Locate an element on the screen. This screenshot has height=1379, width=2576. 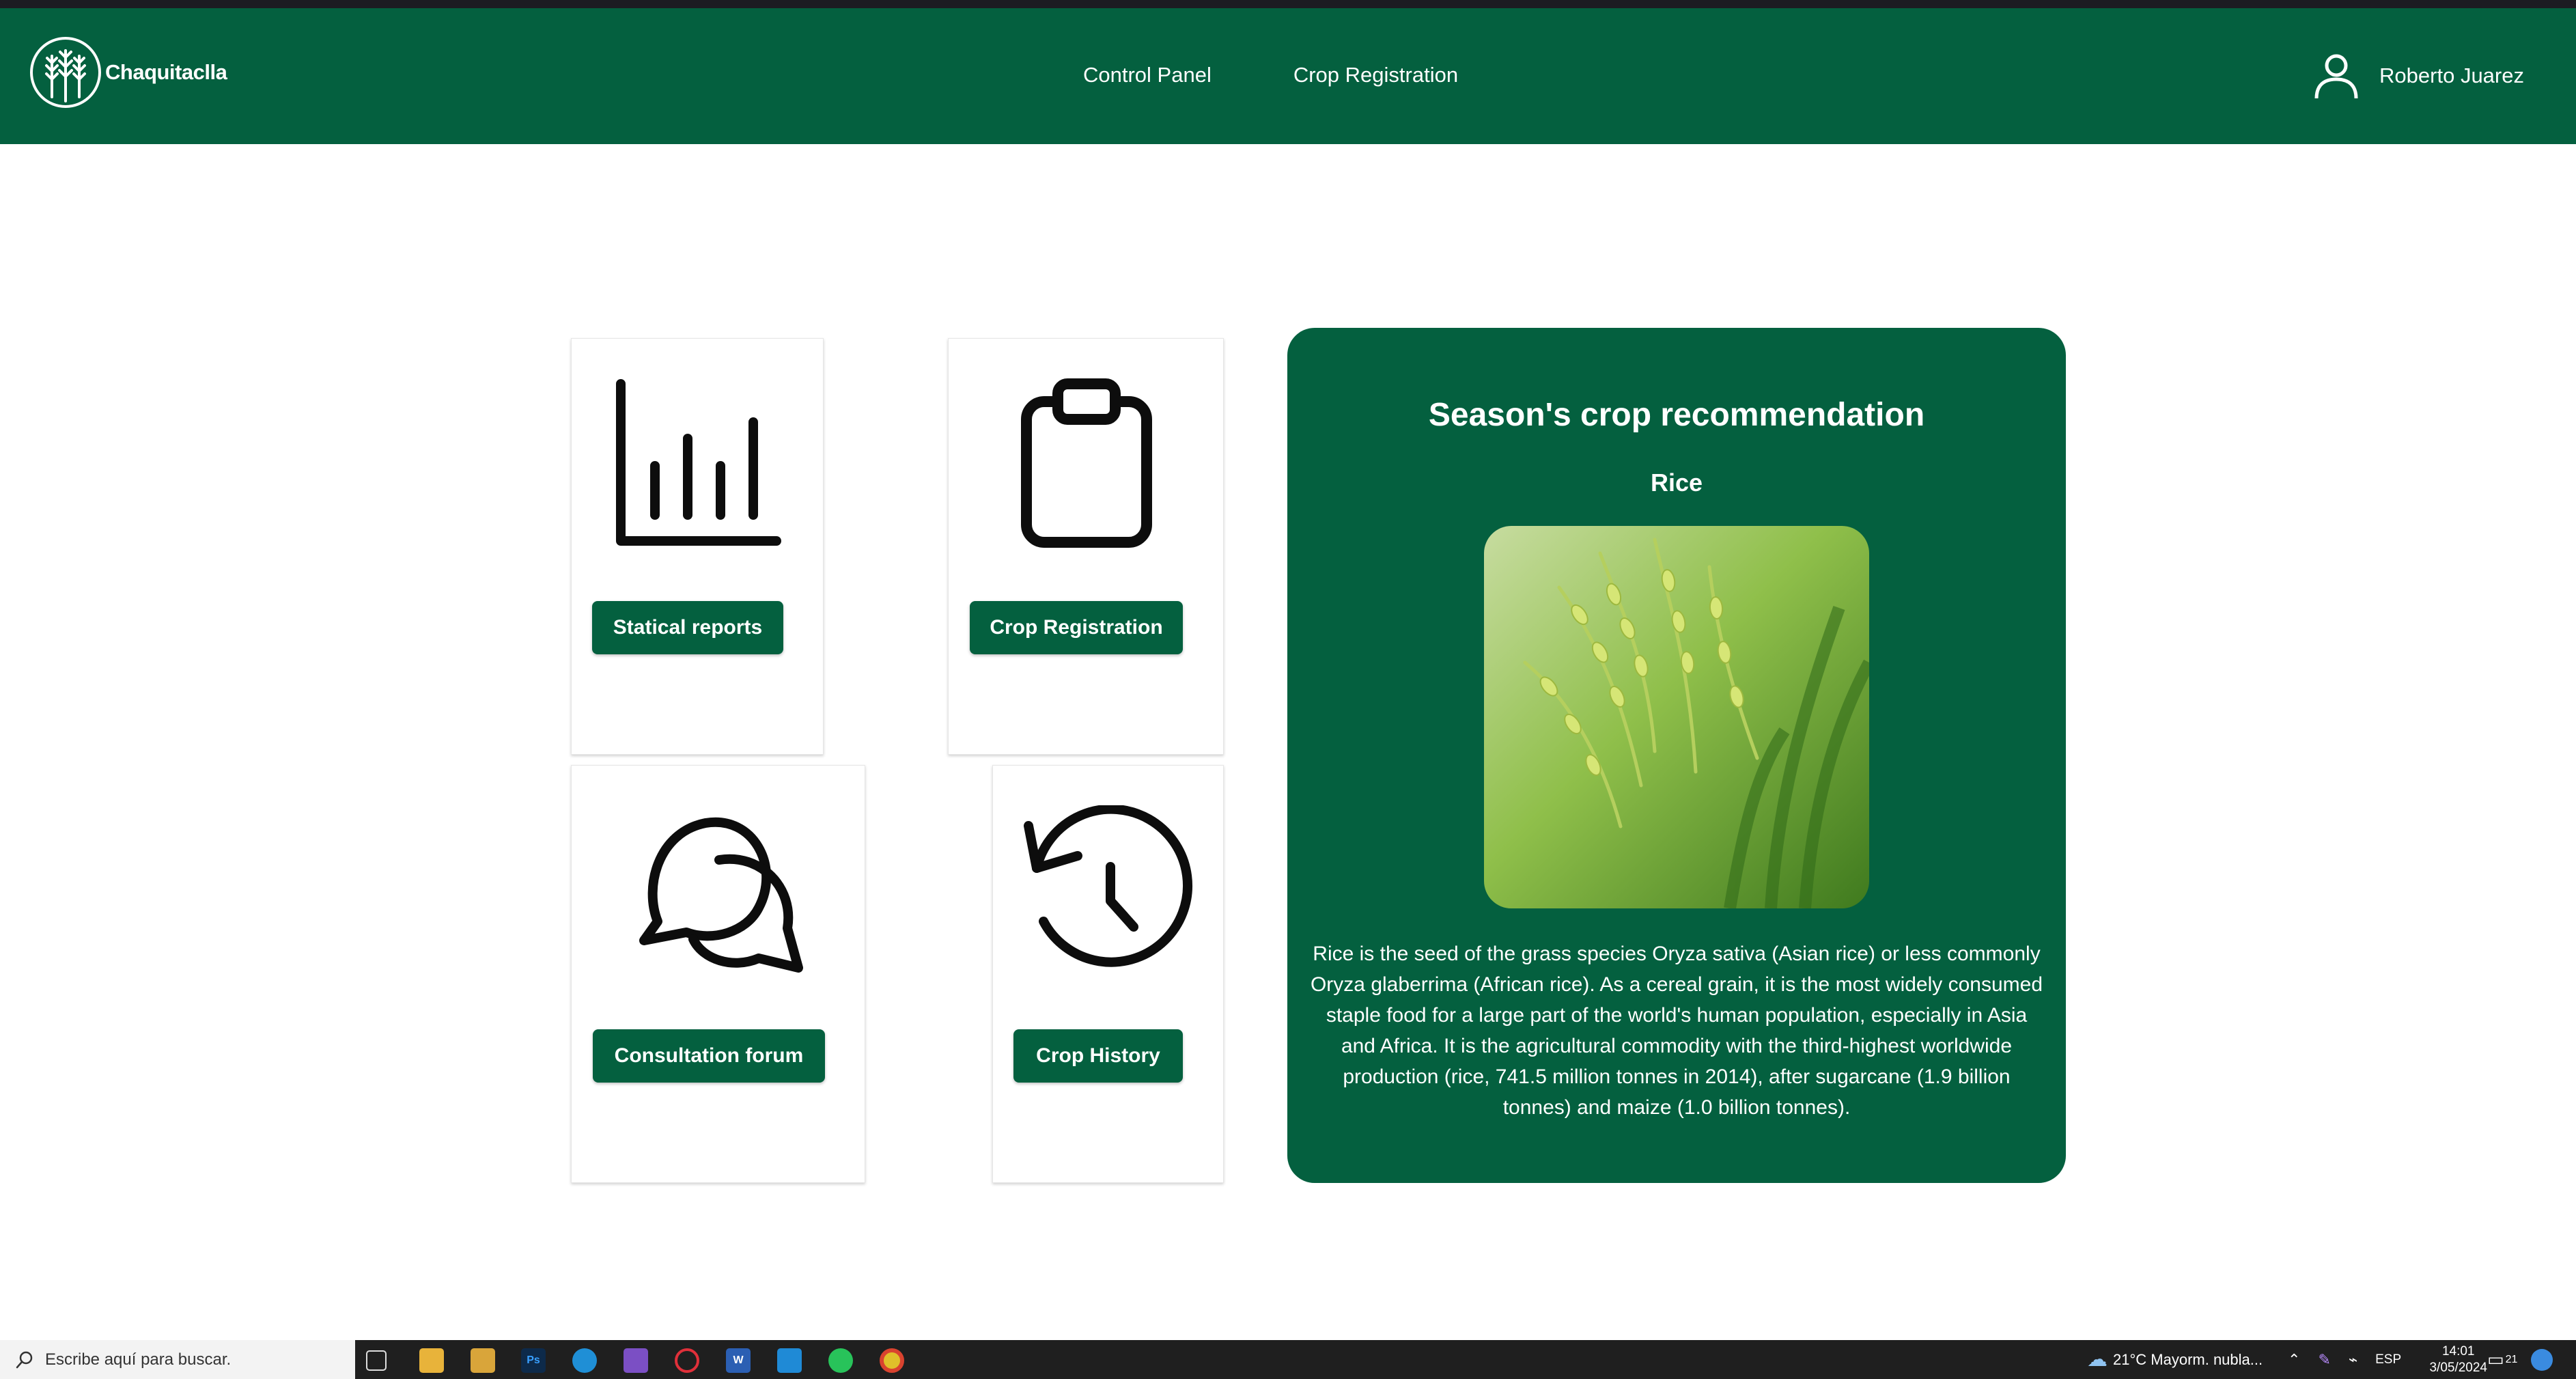
input-language: ESP is located at coordinates (2388, 1359).